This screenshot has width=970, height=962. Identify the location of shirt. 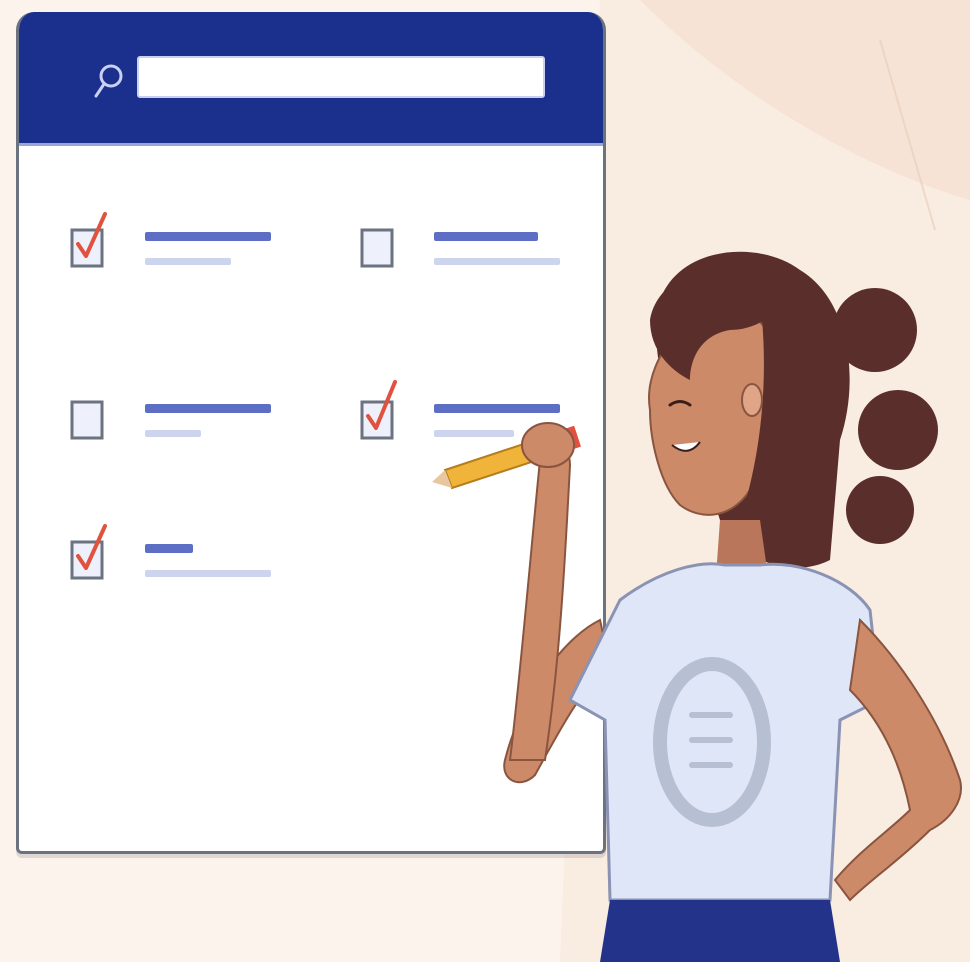
(725, 732).